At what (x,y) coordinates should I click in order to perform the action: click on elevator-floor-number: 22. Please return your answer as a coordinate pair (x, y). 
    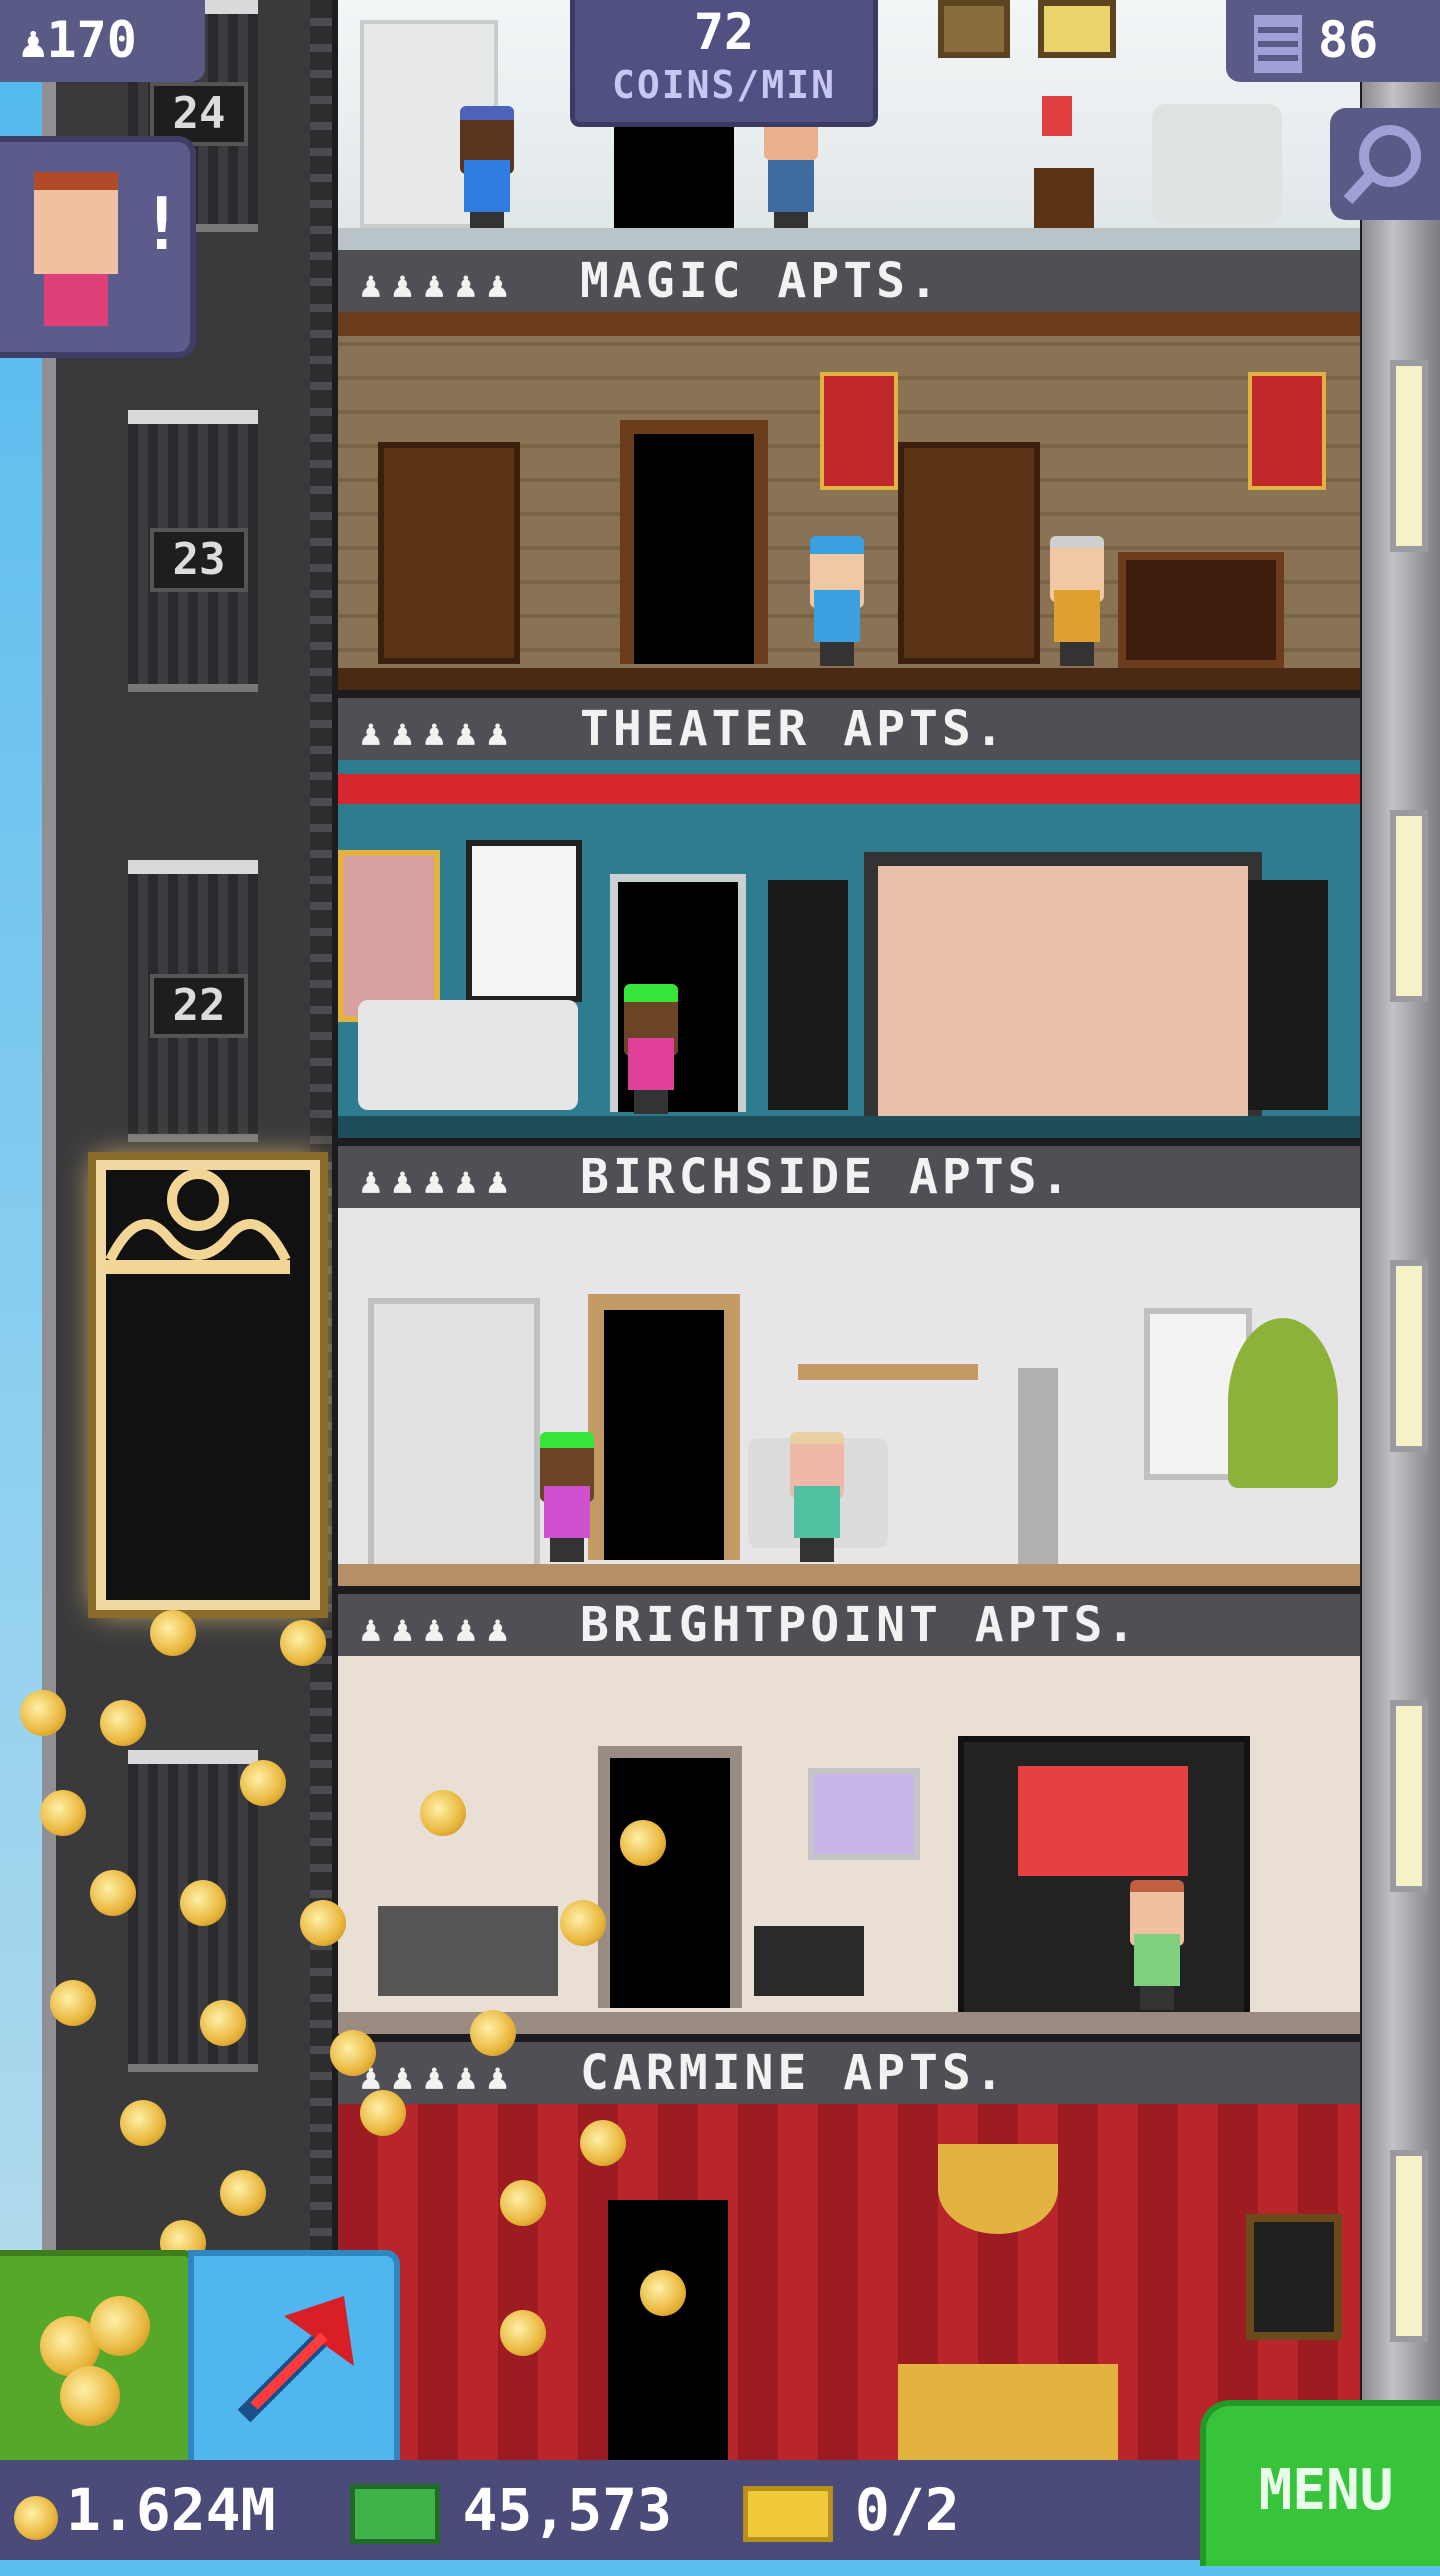
    Looking at the image, I should click on (199, 1006).